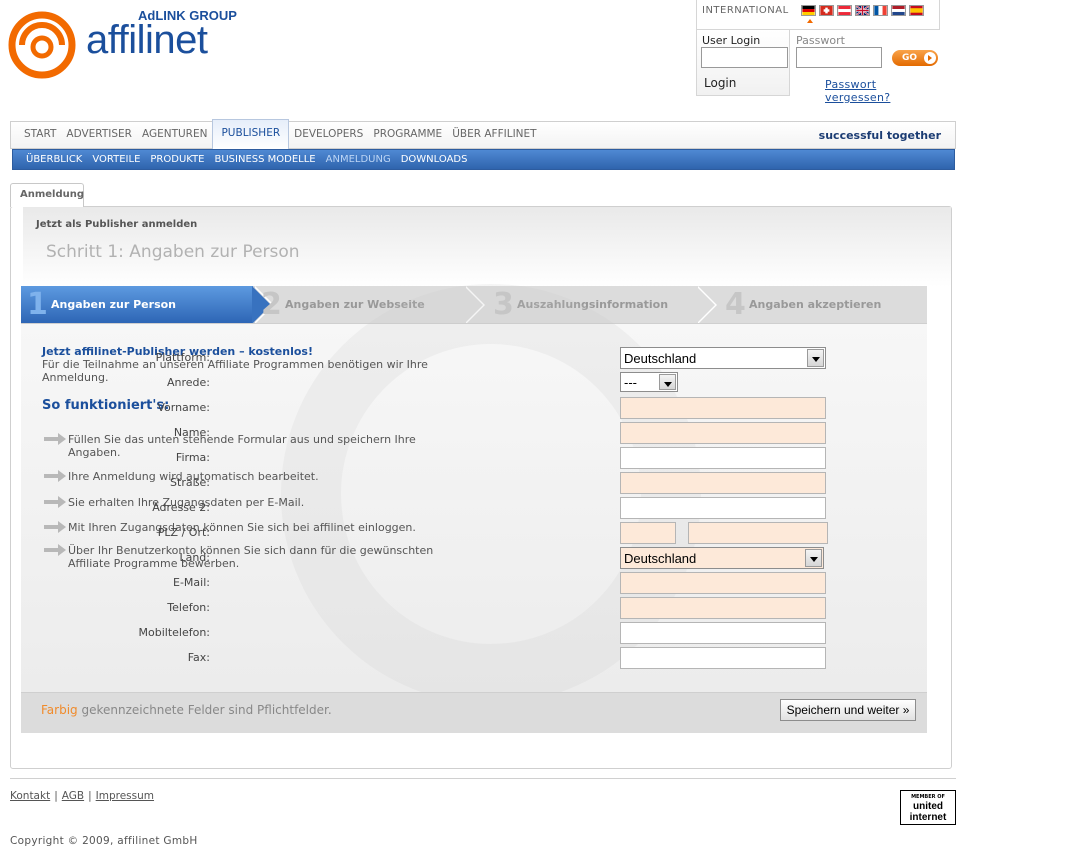 The width and height of the screenshot is (1092, 852). Describe the element at coordinates (810, 21) in the screenshot. I see `selected-flag-indicator-icon` at that location.